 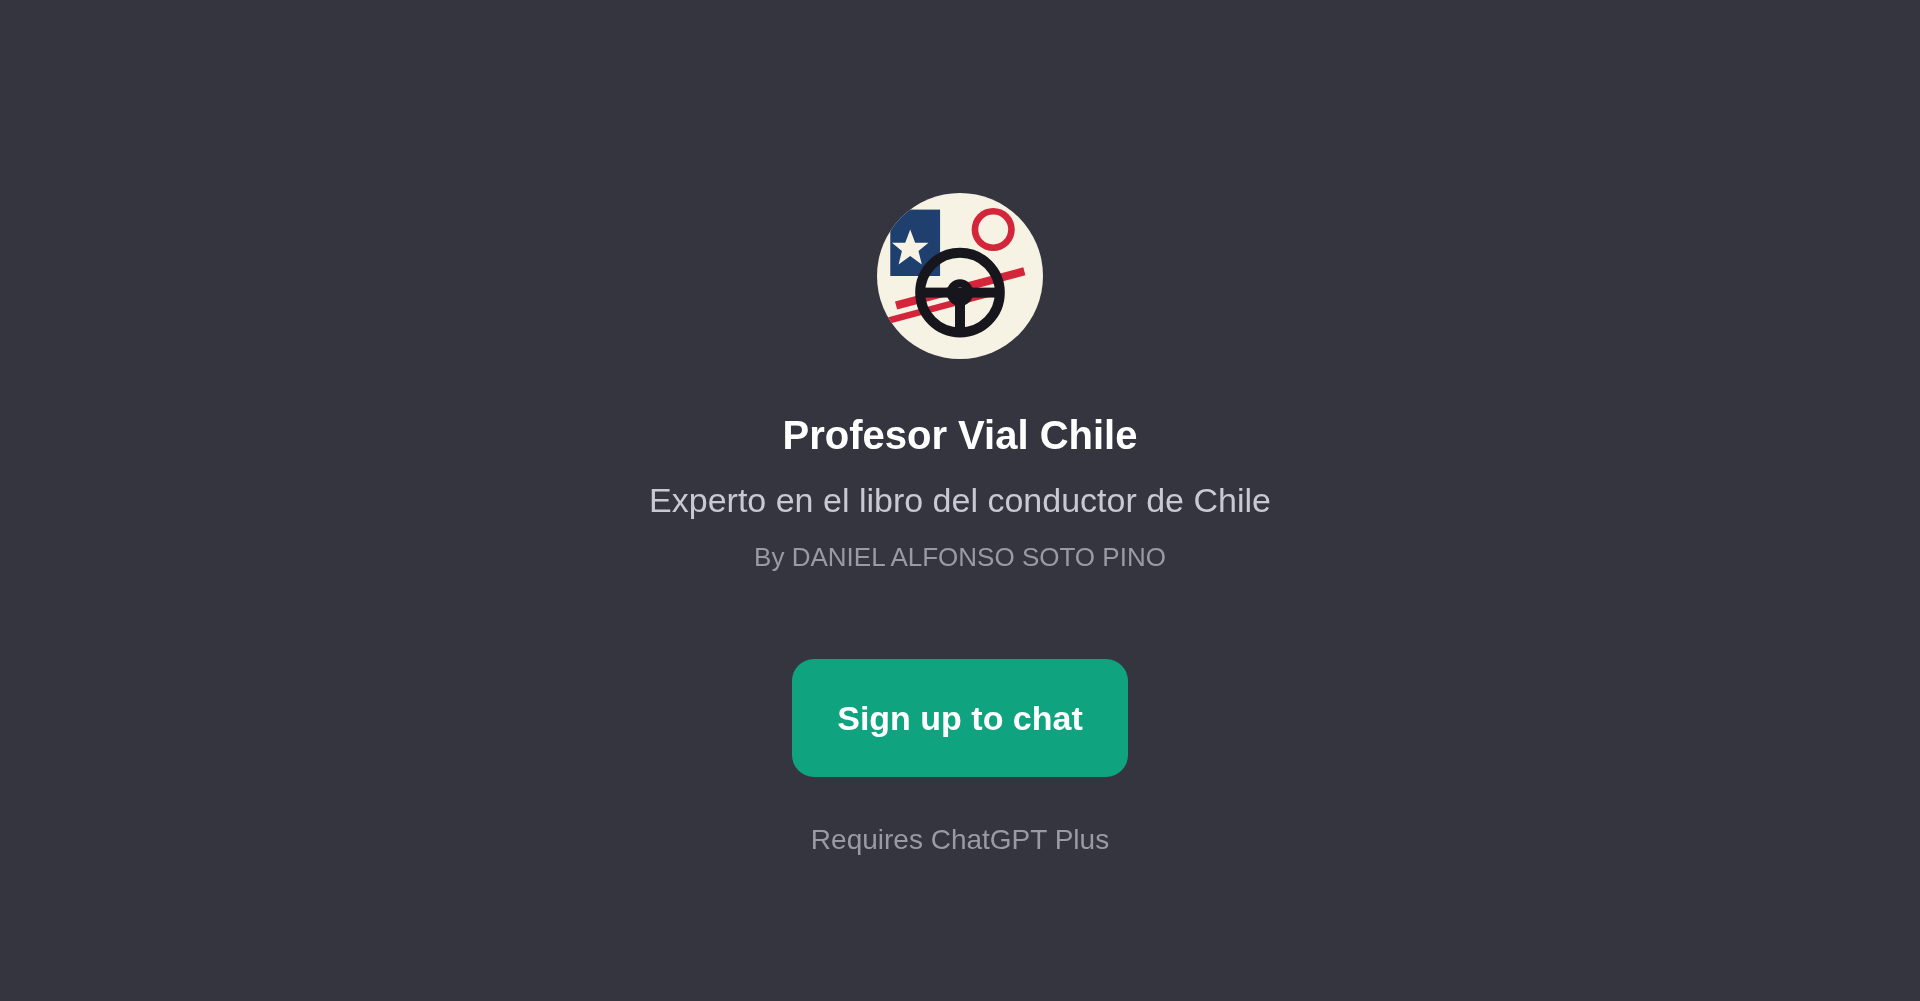 What do you see at coordinates (960, 840) in the screenshot?
I see `requirement-note: Requires ChatGPT Plus` at bounding box center [960, 840].